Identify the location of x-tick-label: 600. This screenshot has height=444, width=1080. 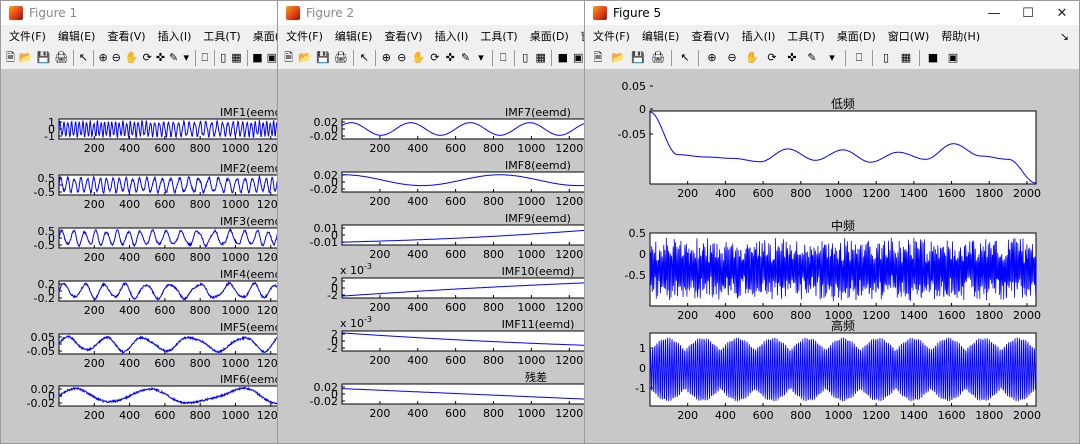
(164, 415).